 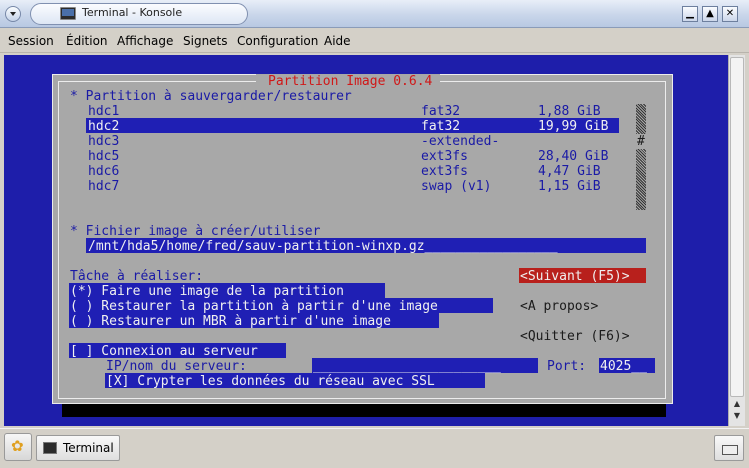 What do you see at coordinates (104, 171) in the screenshot?
I see `partition-name: hdc6` at bounding box center [104, 171].